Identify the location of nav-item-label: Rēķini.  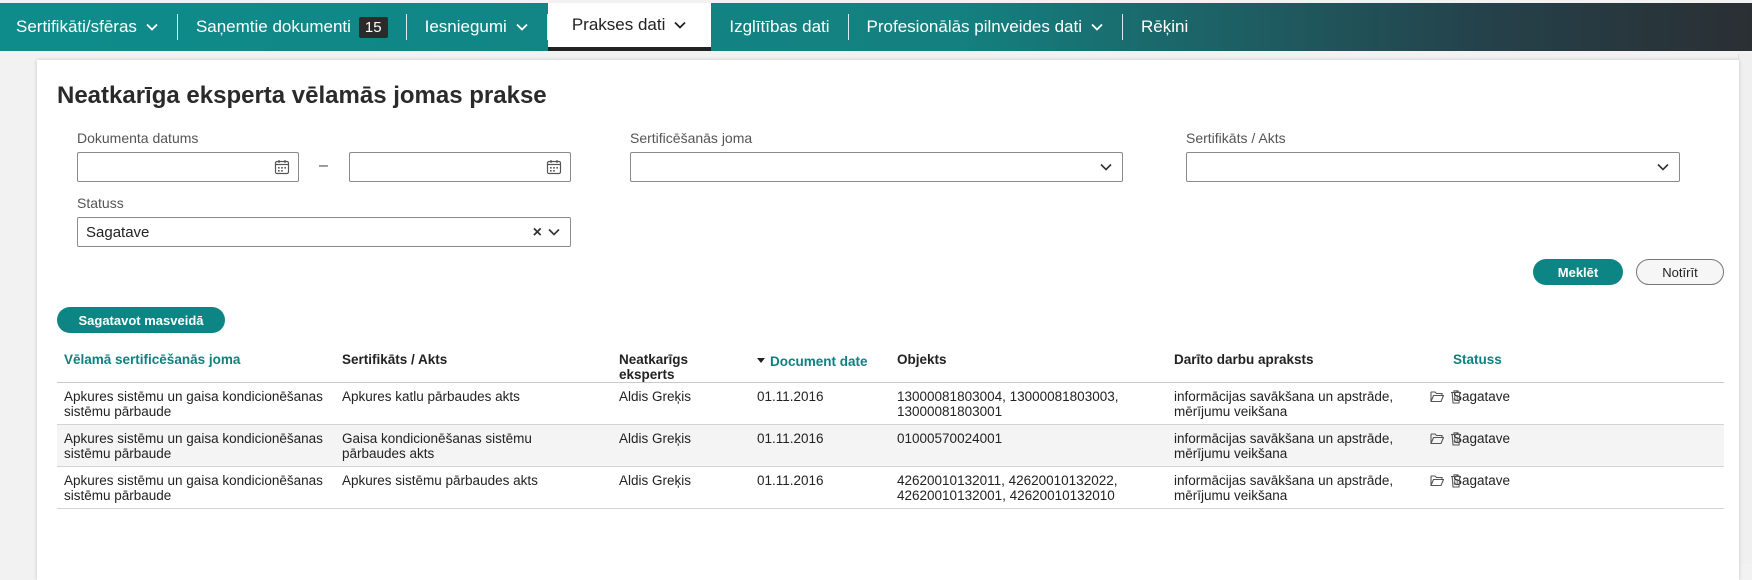
(1165, 26).